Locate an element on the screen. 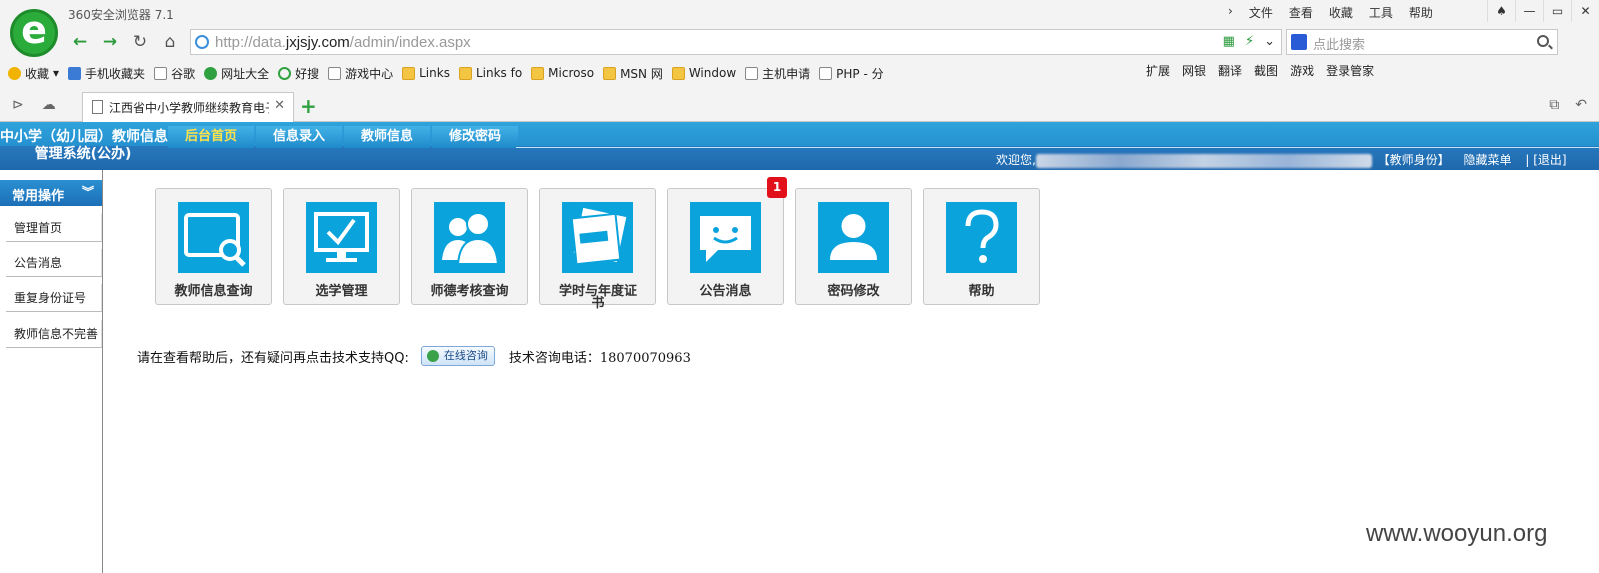 Image resolution: width=1599 pixels, height=573 pixels. globe-icon is located at coordinates (211, 73).